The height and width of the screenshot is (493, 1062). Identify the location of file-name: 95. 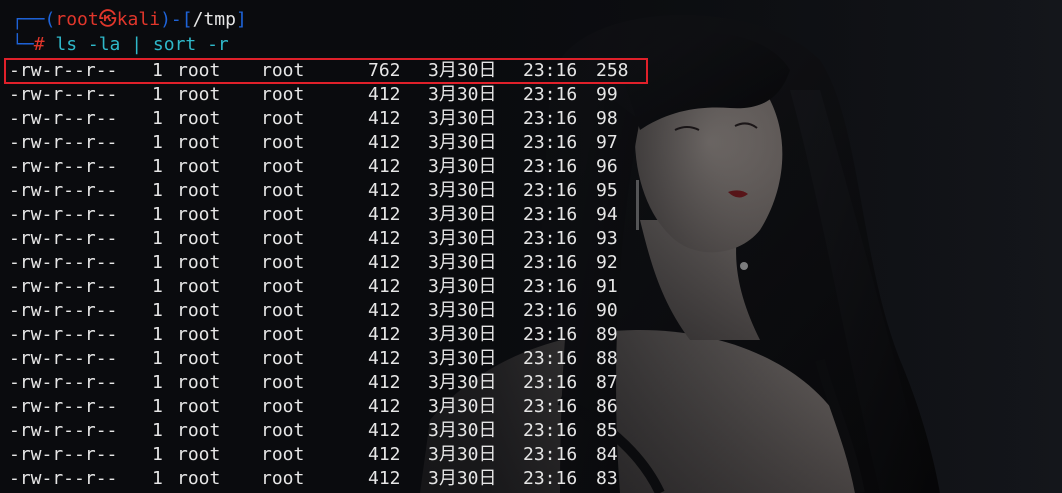
(607, 190).